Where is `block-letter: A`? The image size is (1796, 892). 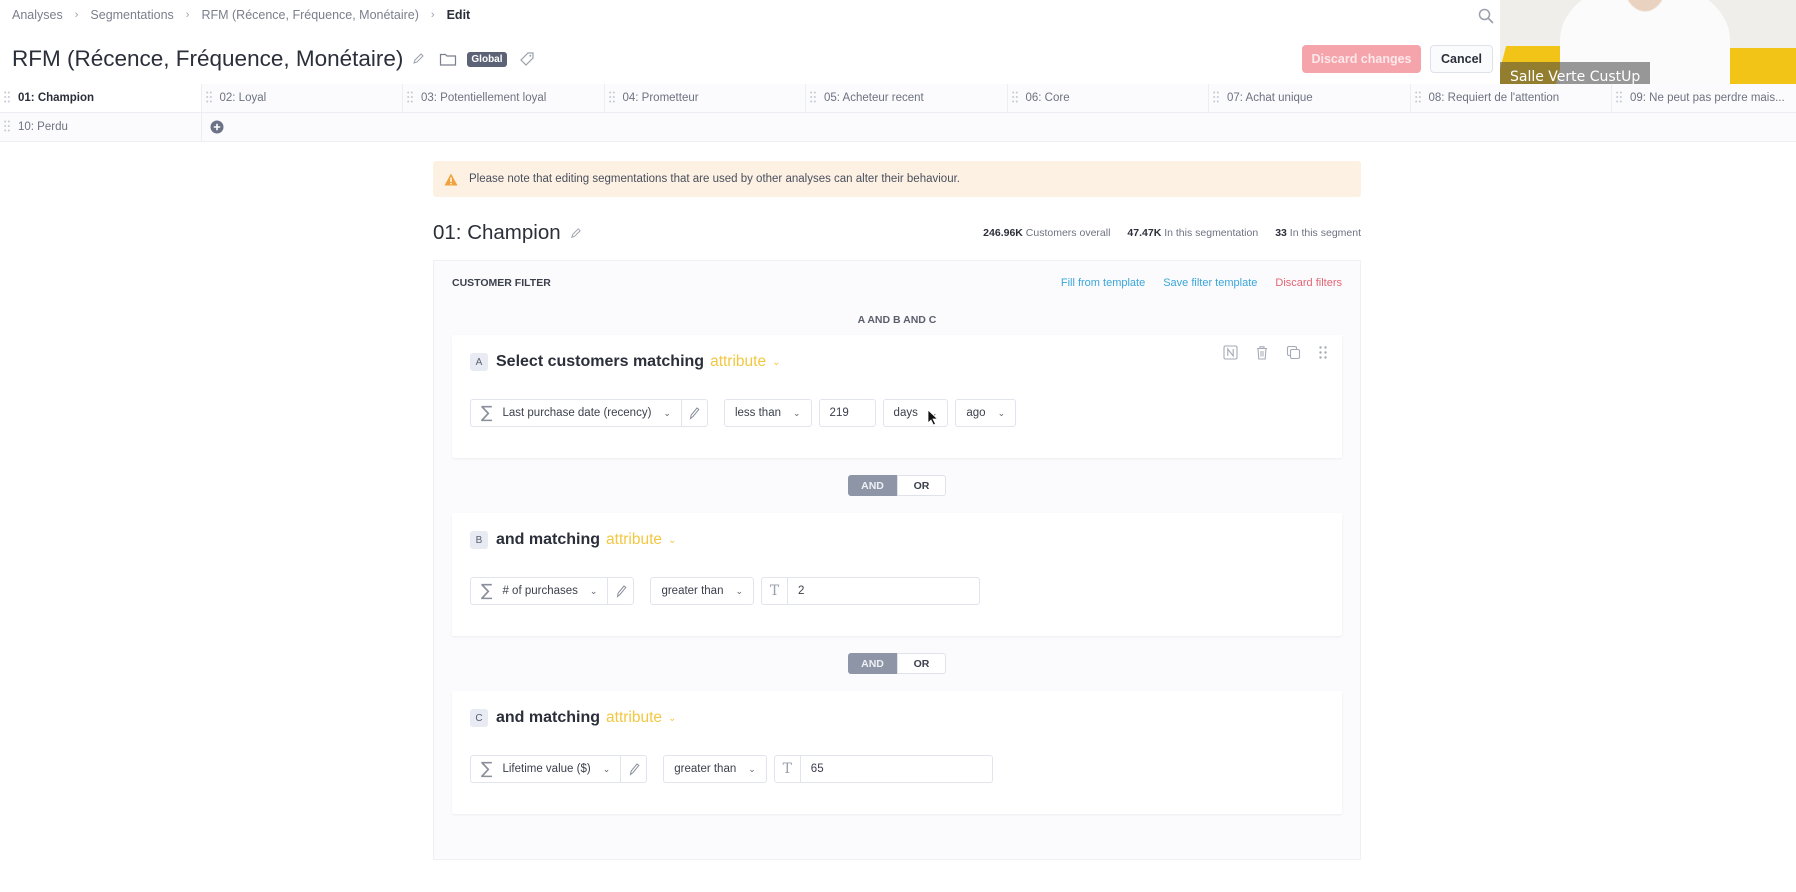 block-letter: A is located at coordinates (479, 362).